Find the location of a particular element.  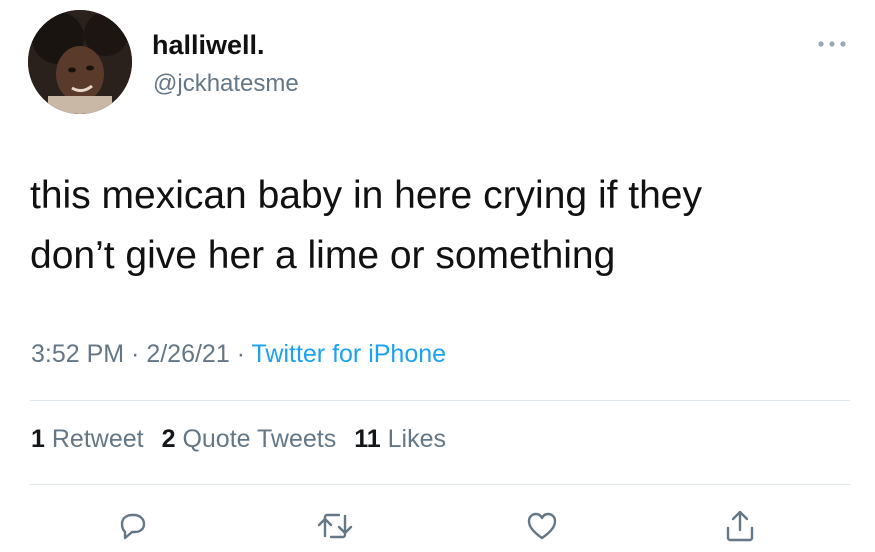

quote-tweets-stat: 2 Quote Tweets is located at coordinates (249, 439).